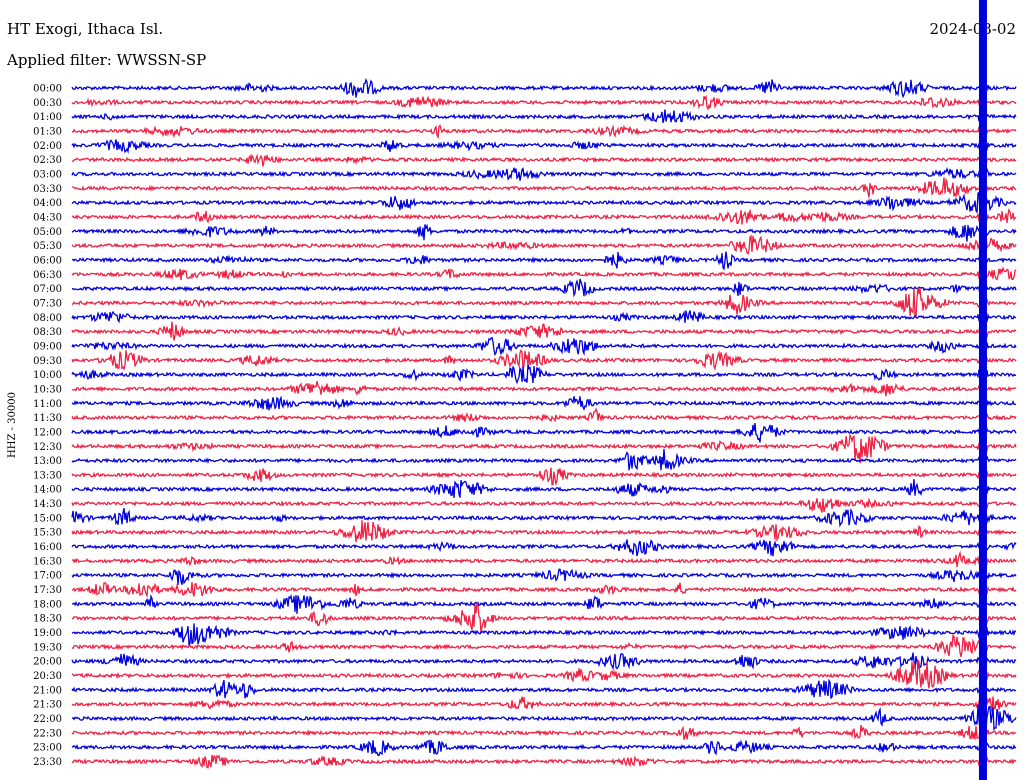 Image resolution: width=1024 pixels, height=780 pixels. What do you see at coordinates (47, 418) in the screenshot?
I see `row-time-label: 11:30` at bounding box center [47, 418].